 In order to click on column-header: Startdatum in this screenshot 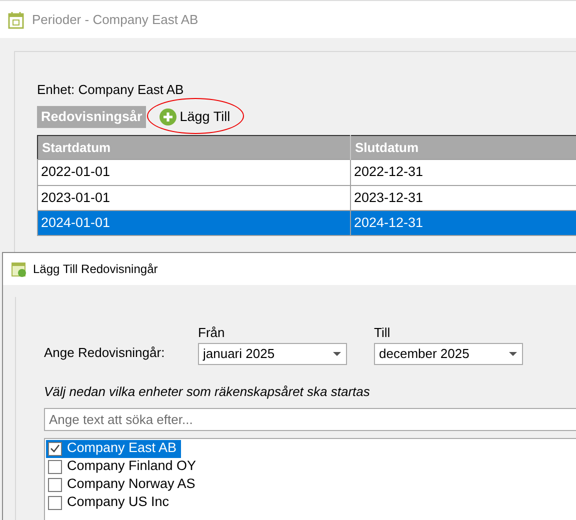, I will do `click(194, 147)`.